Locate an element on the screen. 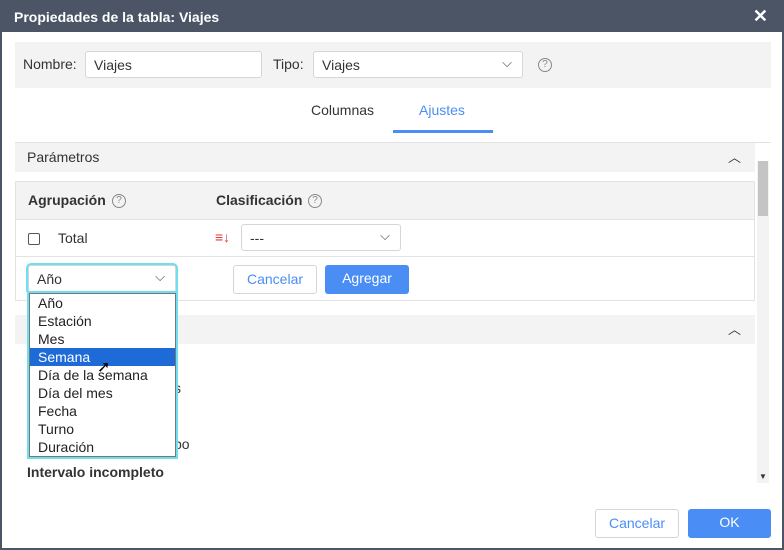 This screenshot has width=784, height=550. sort-descending-icon: ≡↓ is located at coordinates (222, 237).